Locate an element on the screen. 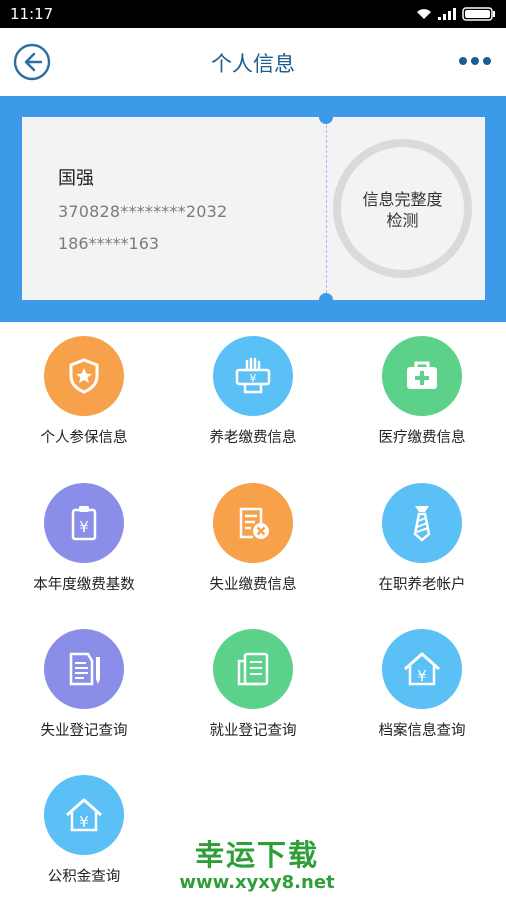 The height and width of the screenshot is (900, 506). more-icon is located at coordinates (475, 61).